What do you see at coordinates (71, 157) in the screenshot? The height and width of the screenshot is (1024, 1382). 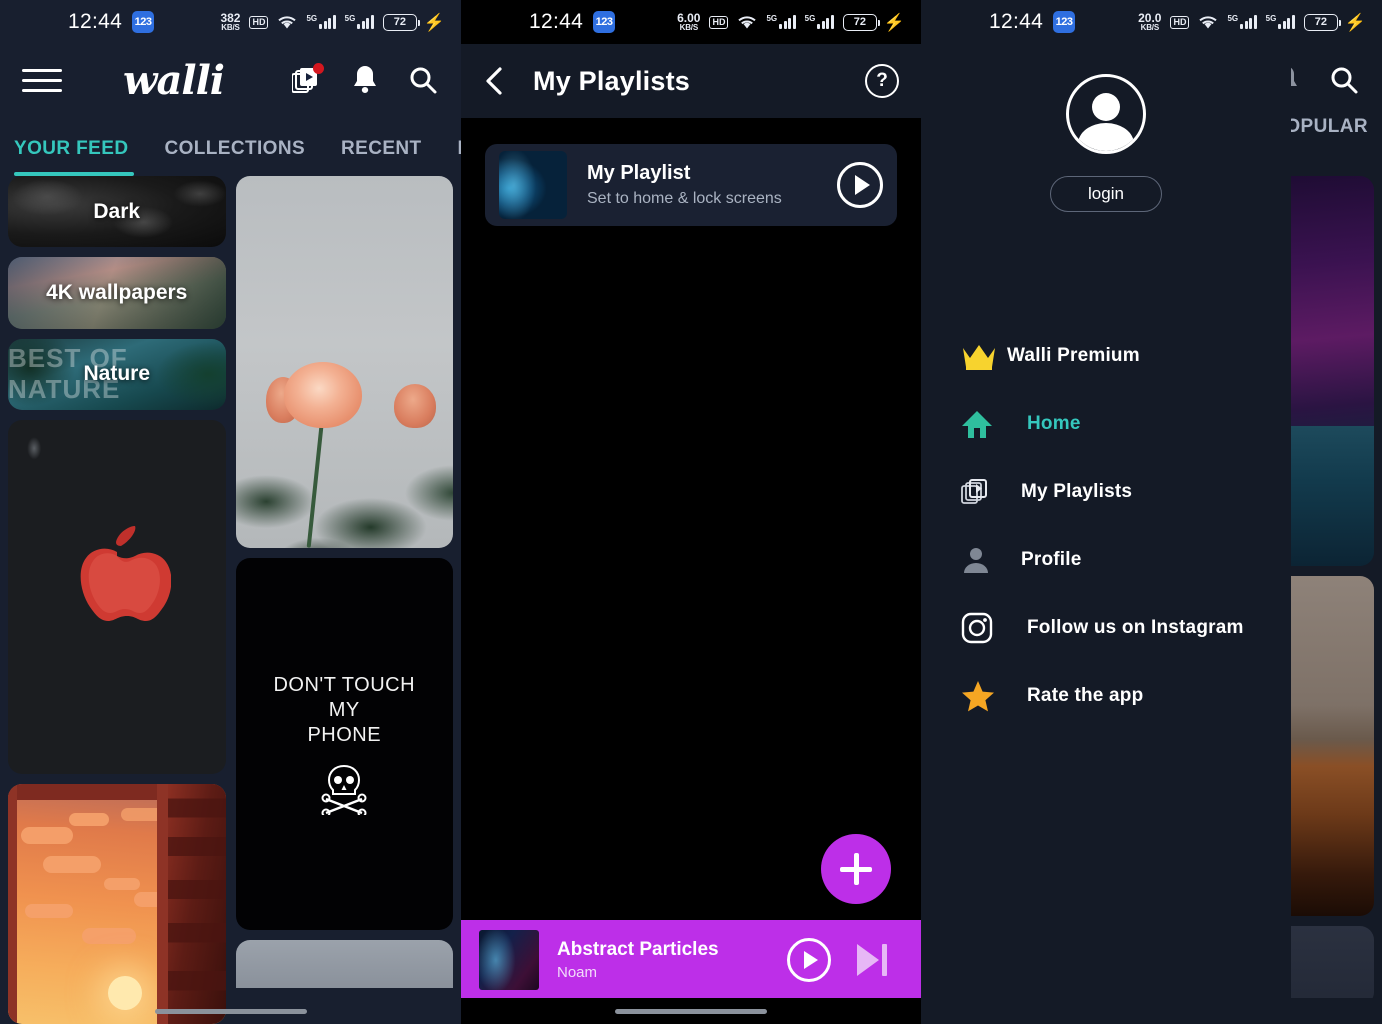 I see `tab-your-feed: YOUR FEED` at bounding box center [71, 157].